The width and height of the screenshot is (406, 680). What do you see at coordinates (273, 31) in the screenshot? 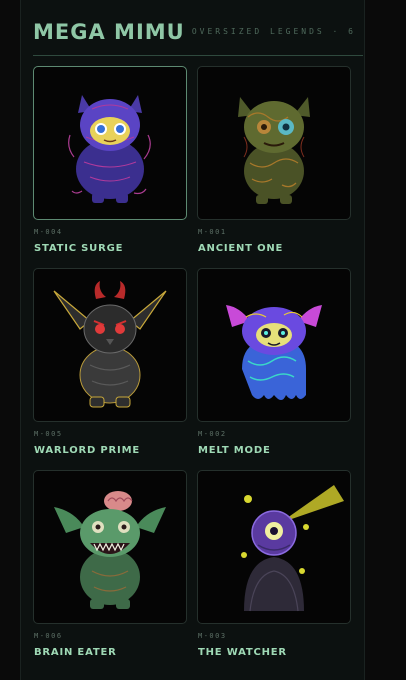
I see `collection-subtitle: OVERSIZED LEGENDS · 6` at bounding box center [273, 31].